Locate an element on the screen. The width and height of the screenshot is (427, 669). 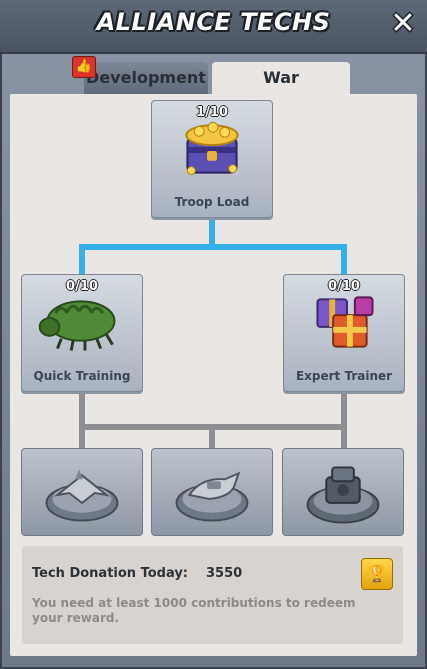
close-icon: ✕ is located at coordinates (403, 24).